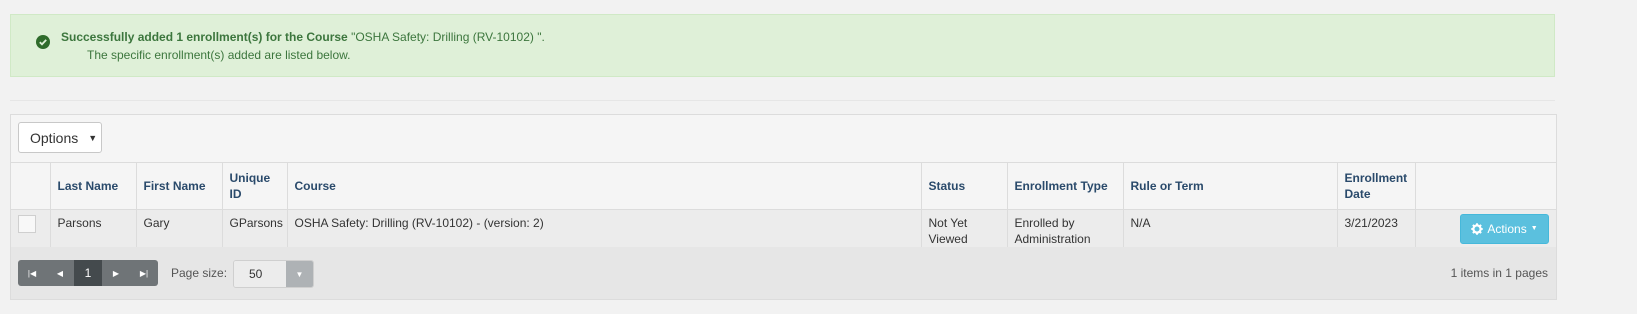 This screenshot has height=314, width=1637. I want to click on actions-column-header, so click(1485, 186).